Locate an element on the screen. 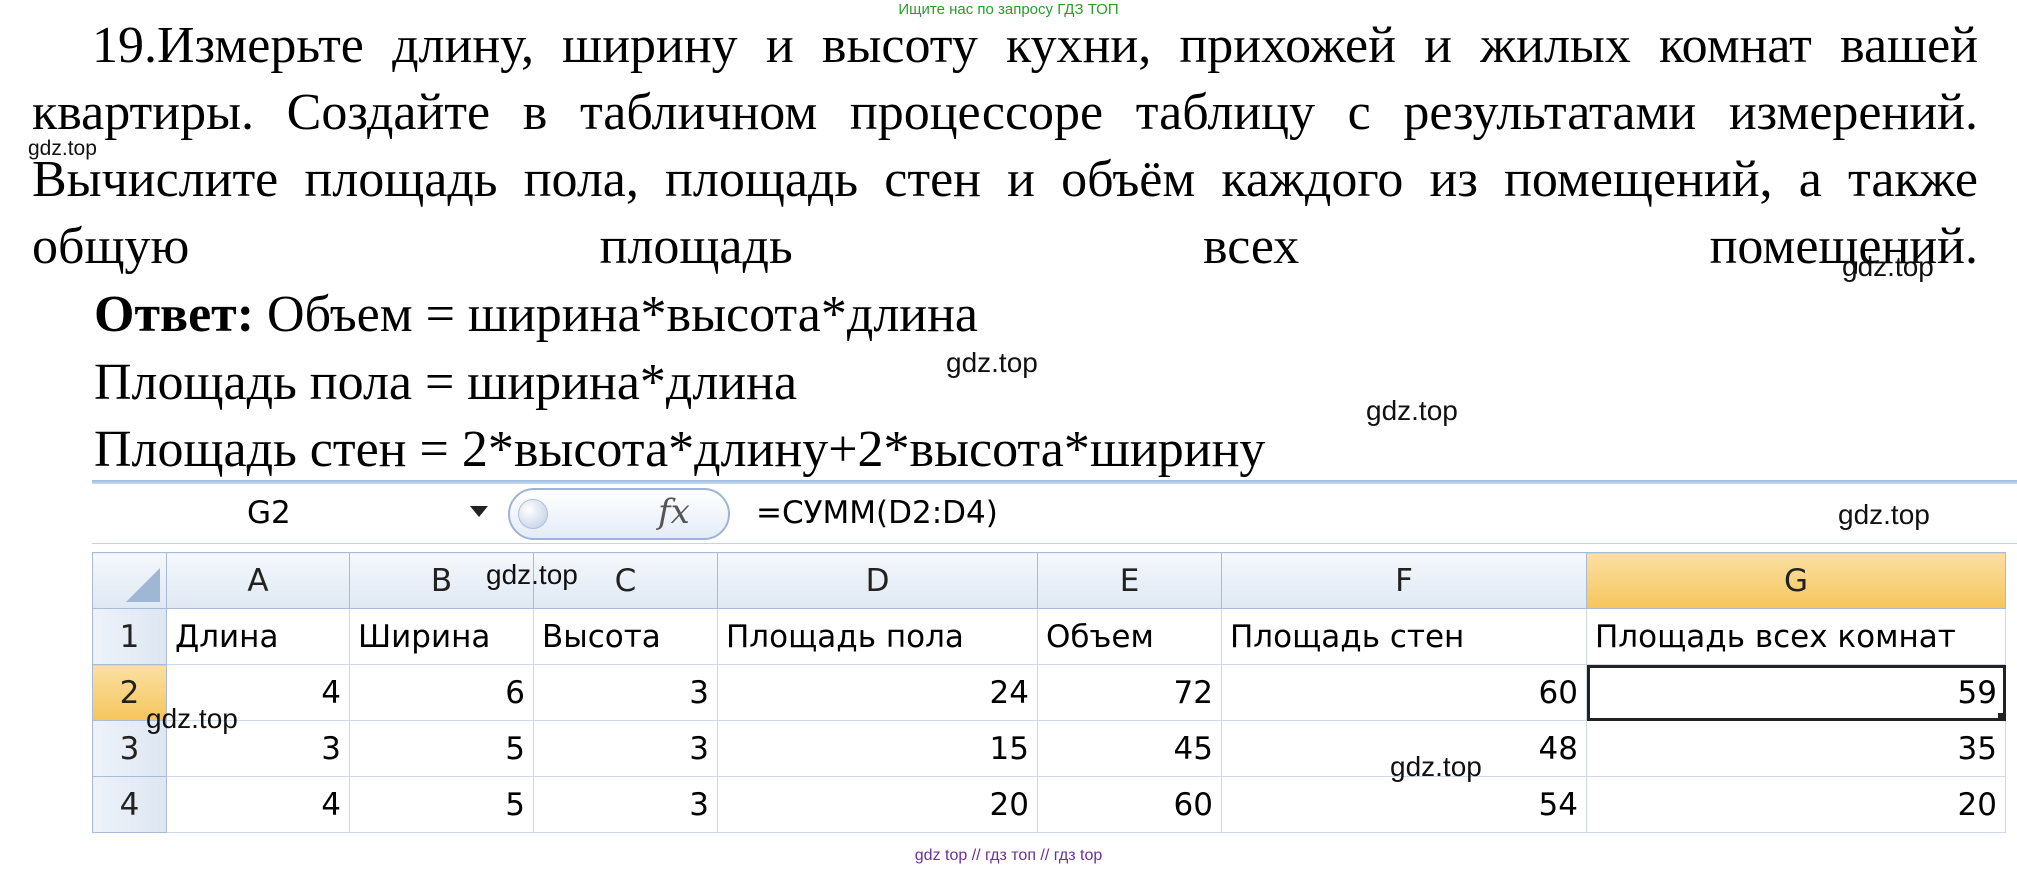 This screenshot has height=872, width=2017. cell: Высота is located at coordinates (625, 636).